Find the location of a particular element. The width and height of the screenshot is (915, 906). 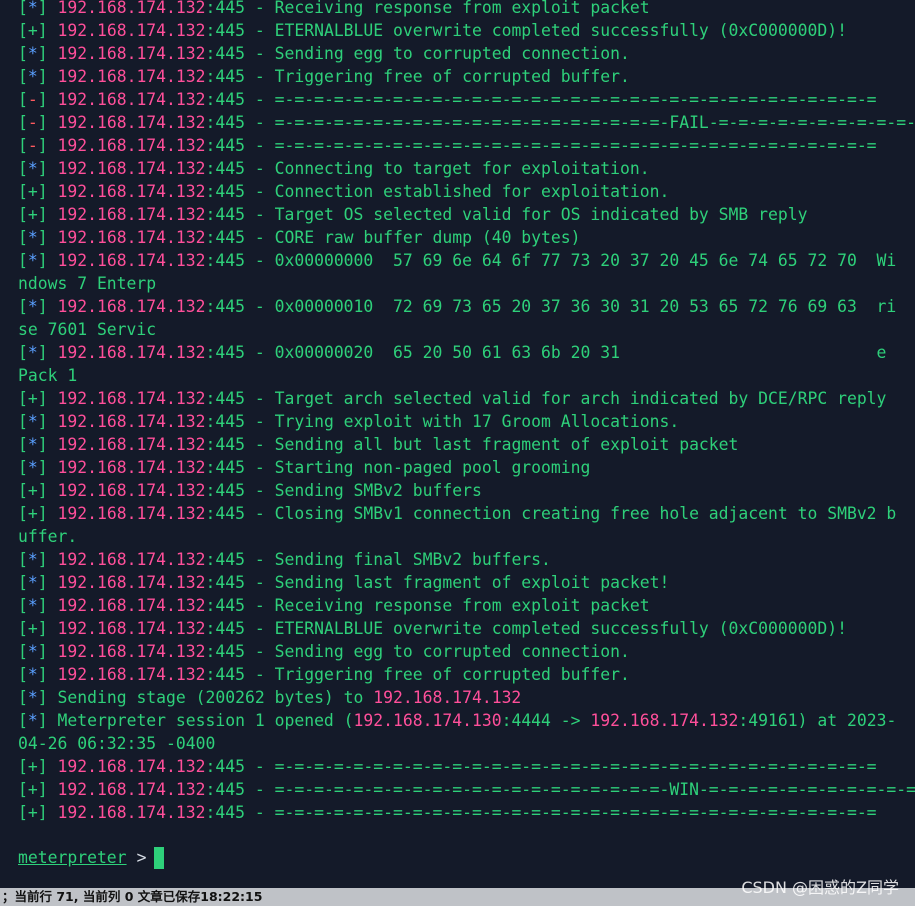

line-text: :445 - CORE raw buffer dump (40 bytes) is located at coordinates (393, 237).